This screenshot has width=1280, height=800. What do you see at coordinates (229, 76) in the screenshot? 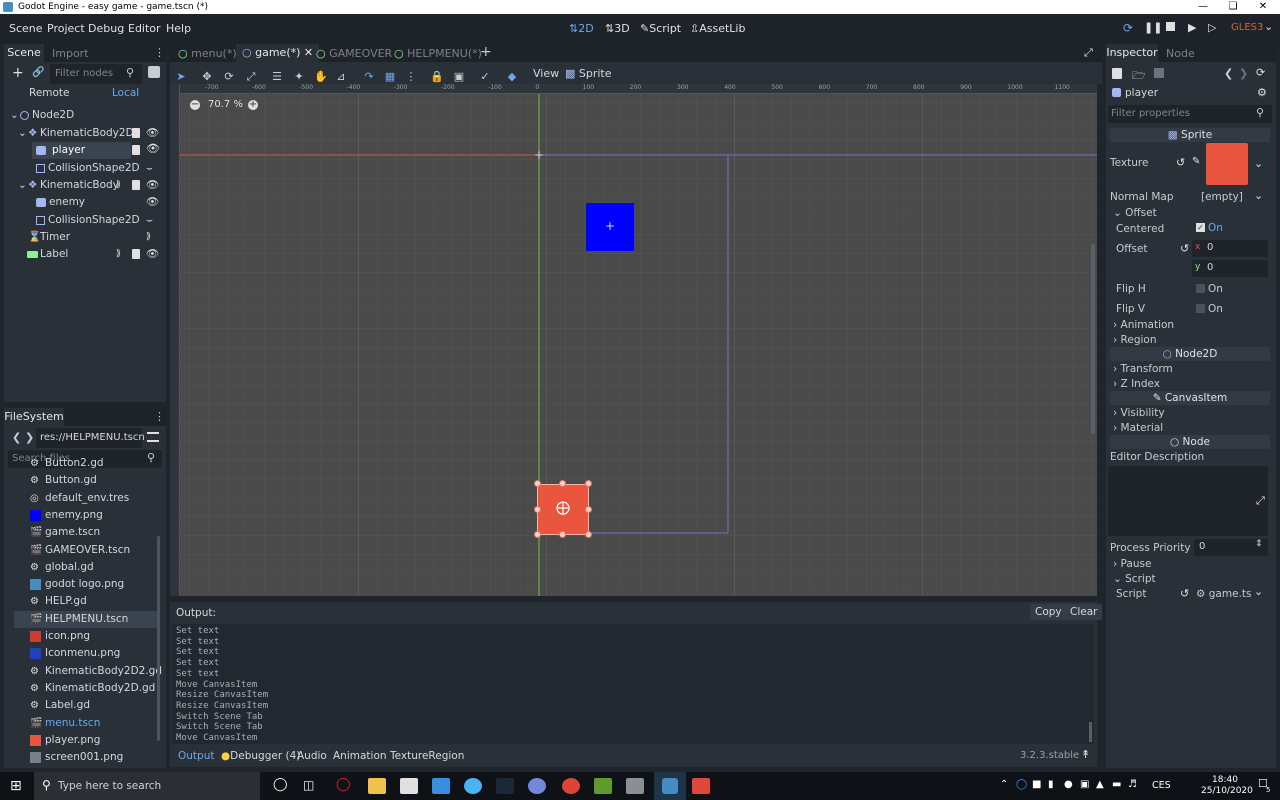
I see `rotate-mode-icon: ⟳` at bounding box center [229, 76].